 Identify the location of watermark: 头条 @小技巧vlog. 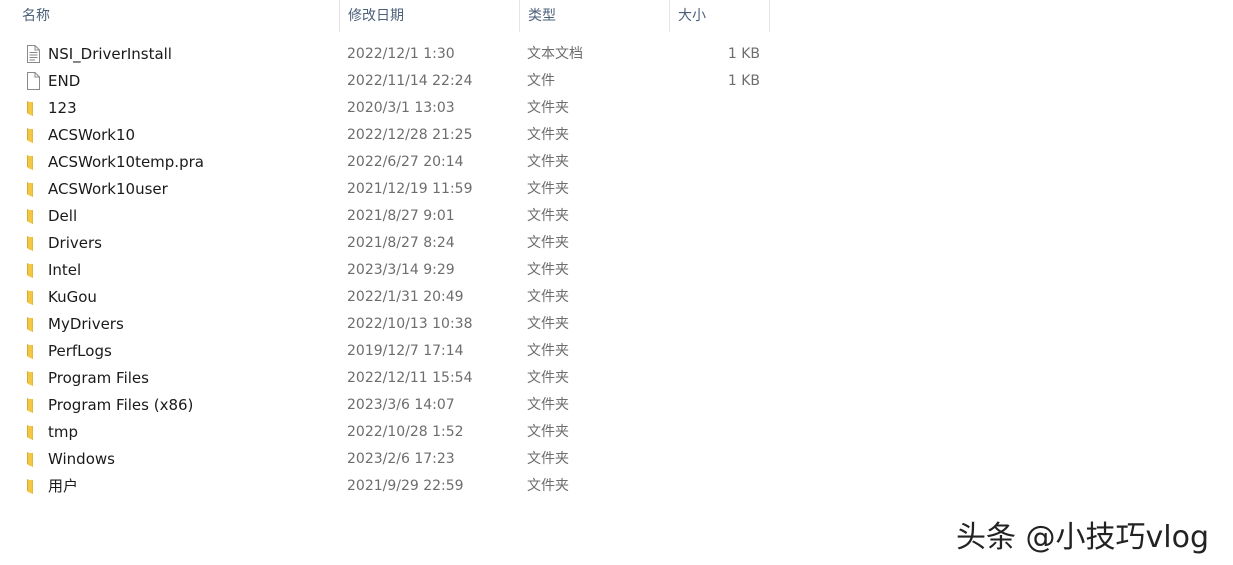
(1083, 537).